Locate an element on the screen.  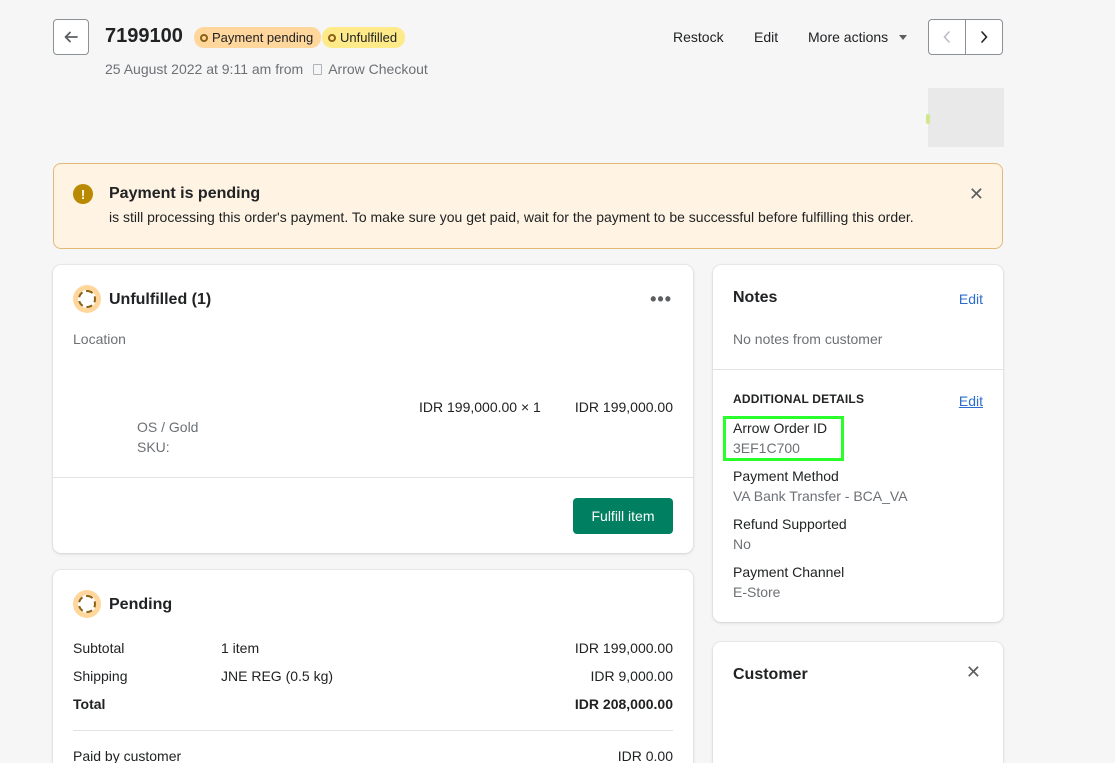
detail-value: E-Store is located at coordinates (757, 592).